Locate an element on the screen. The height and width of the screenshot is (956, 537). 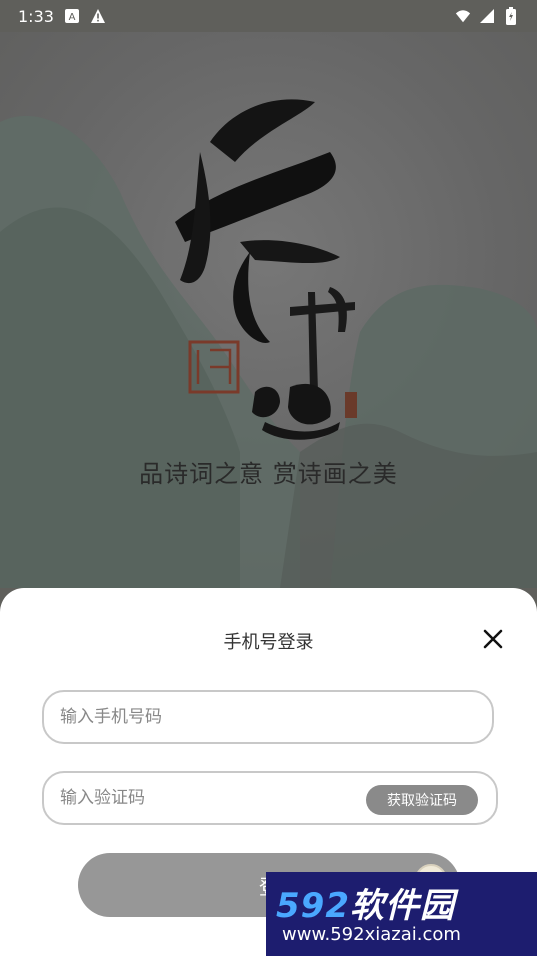
site-watermark: 592软件园 www.592xiazai.com is located at coordinates (401, 914).